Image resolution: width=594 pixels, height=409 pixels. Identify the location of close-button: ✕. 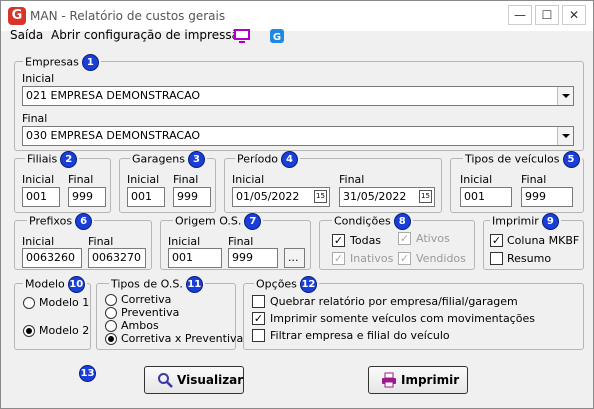
(574, 15).